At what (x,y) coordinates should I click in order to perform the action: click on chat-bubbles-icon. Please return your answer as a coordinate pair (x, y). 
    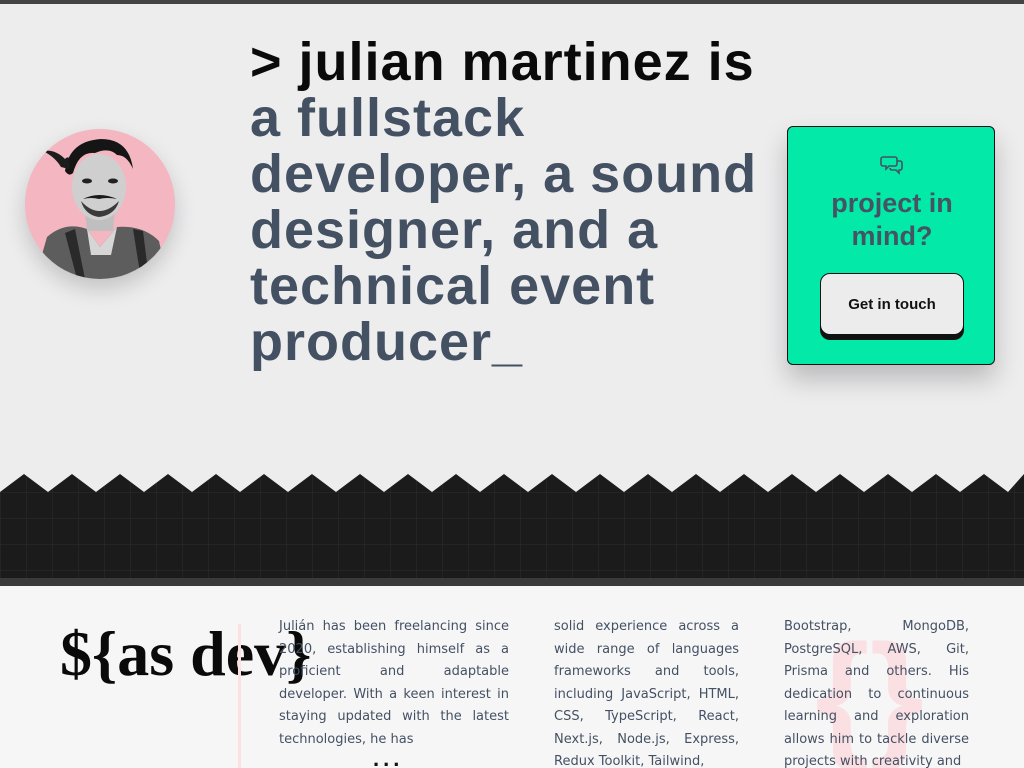
    Looking at the image, I should click on (892, 165).